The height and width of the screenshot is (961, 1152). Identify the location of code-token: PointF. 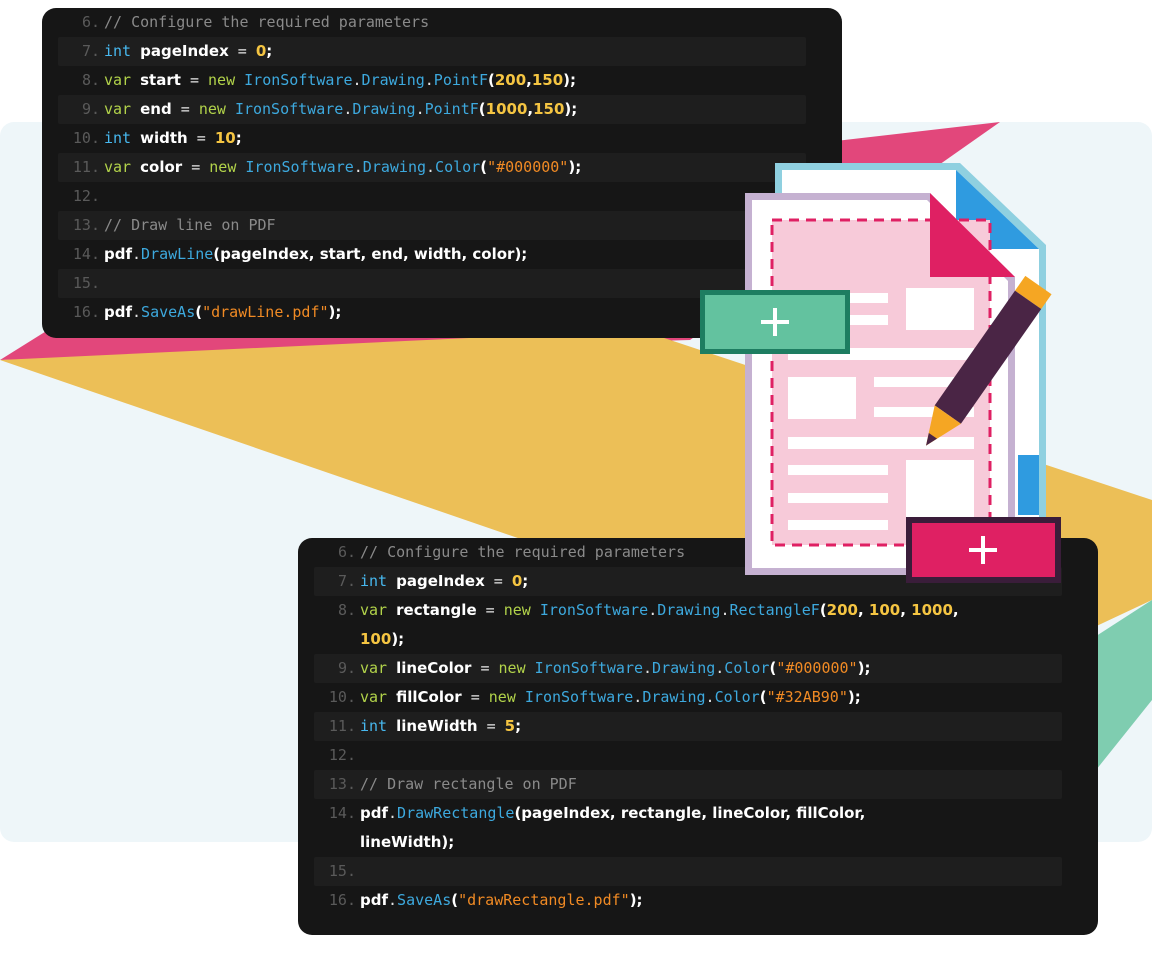
(451, 109).